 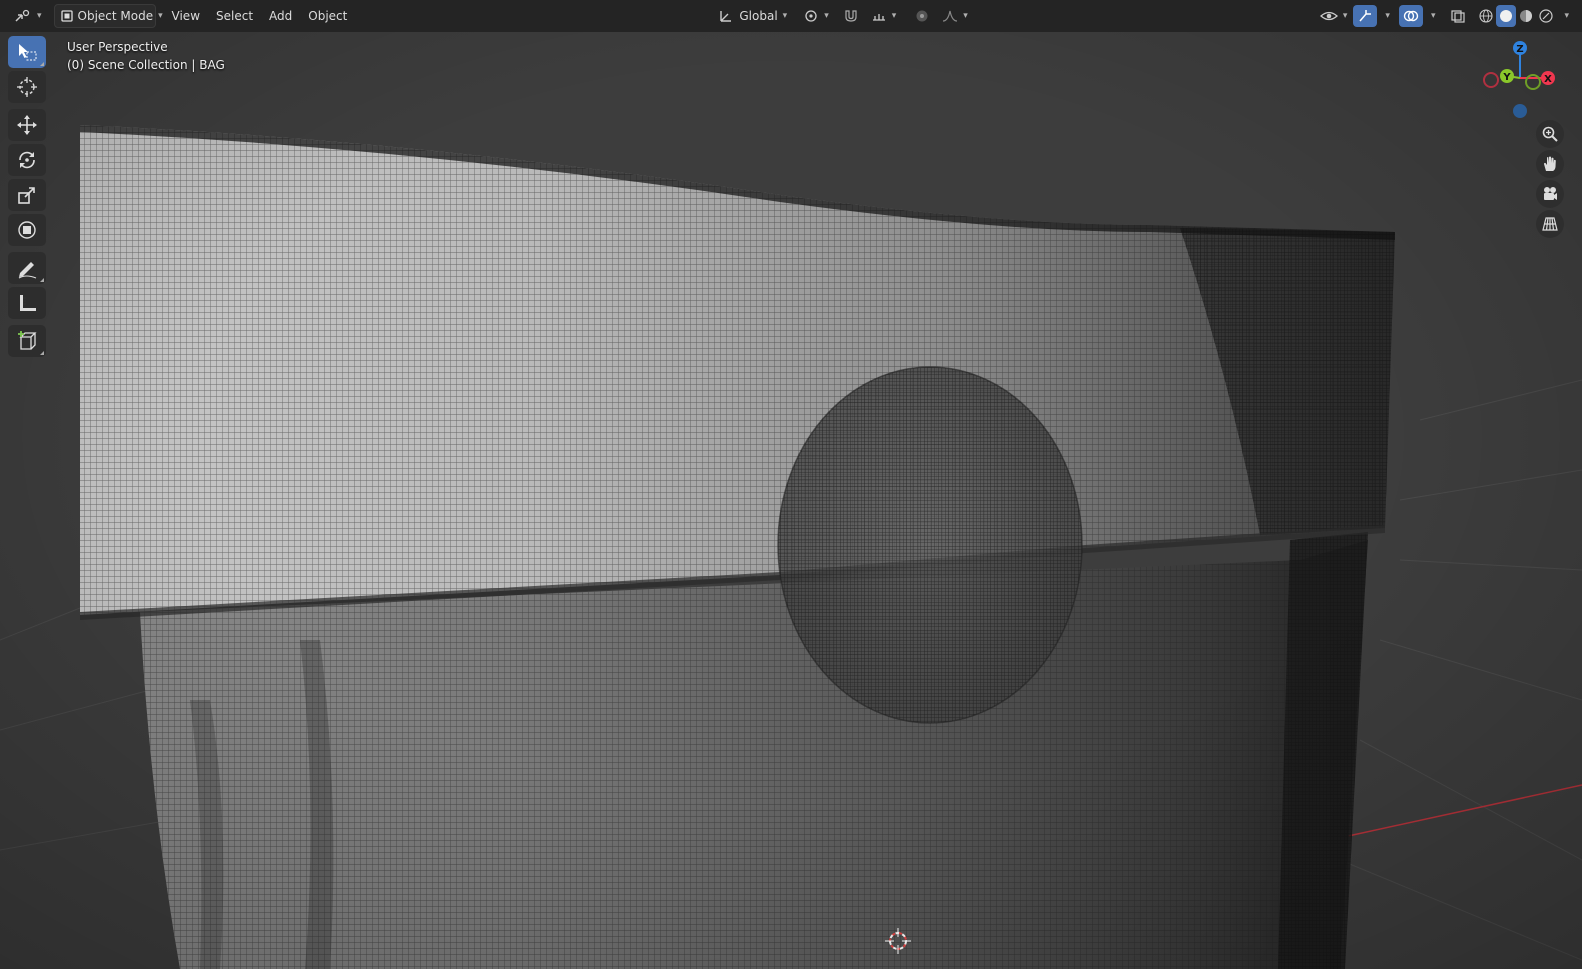 I want to click on snap-target-dropdown: ▾, so click(x=884, y=16).